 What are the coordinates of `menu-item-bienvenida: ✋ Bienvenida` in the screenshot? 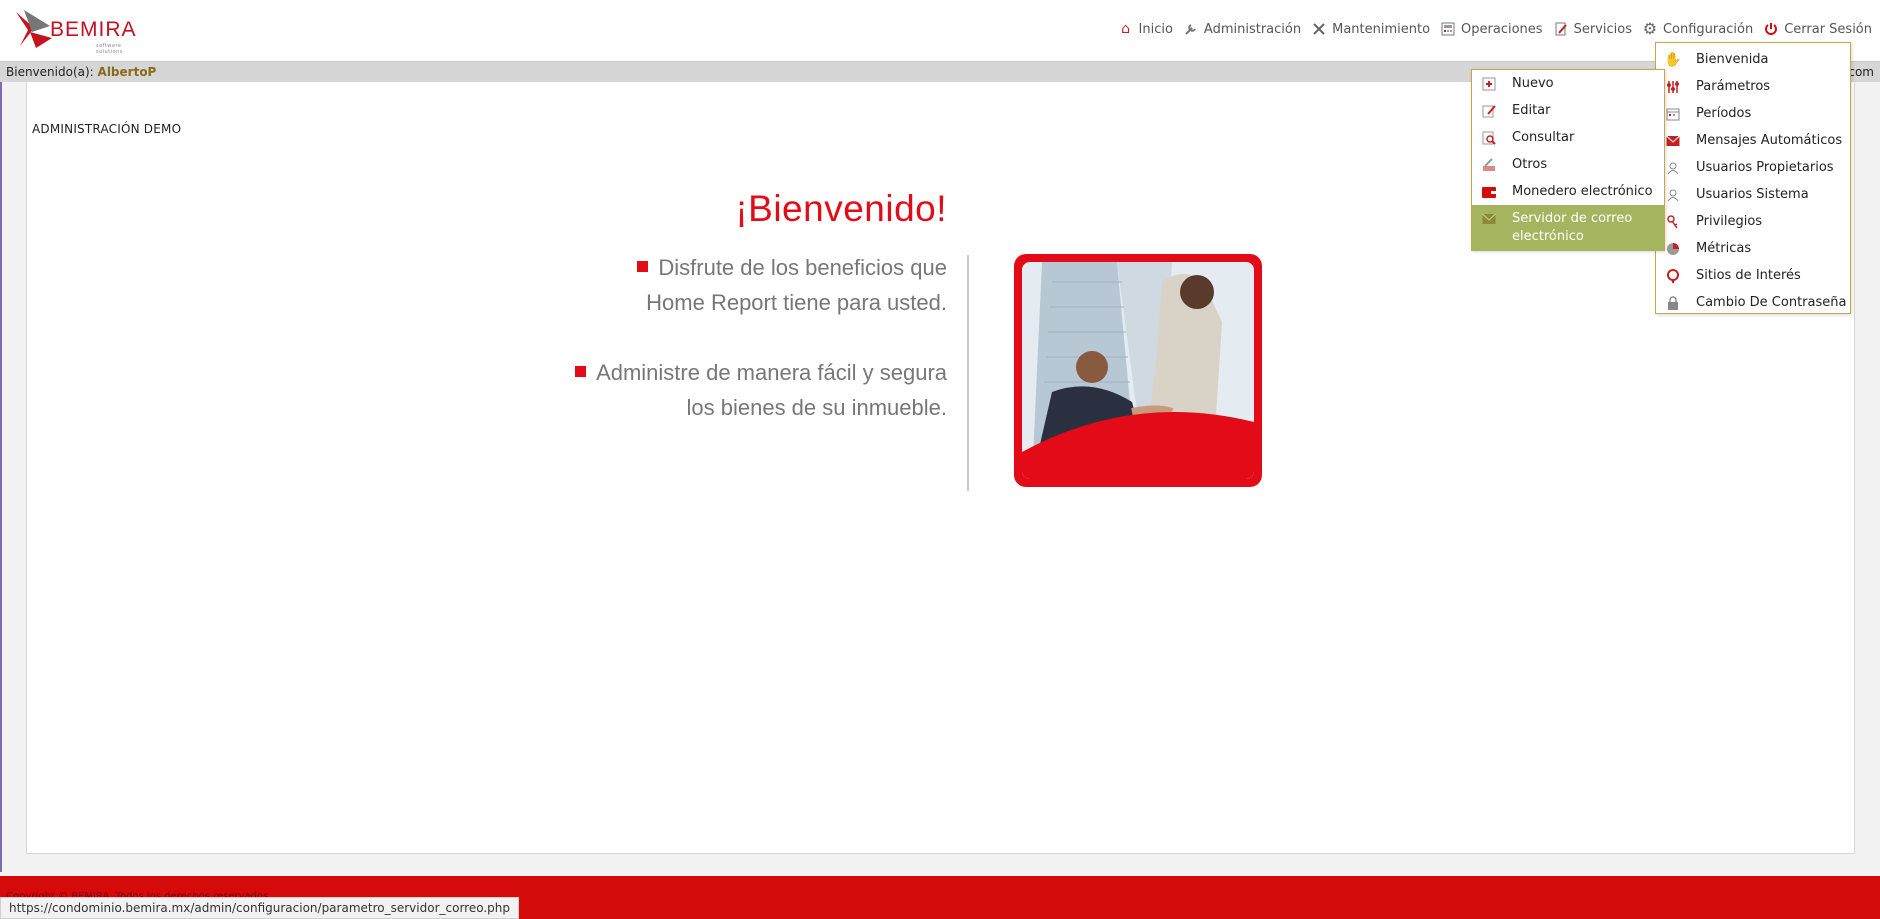 It's located at (1753, 59).